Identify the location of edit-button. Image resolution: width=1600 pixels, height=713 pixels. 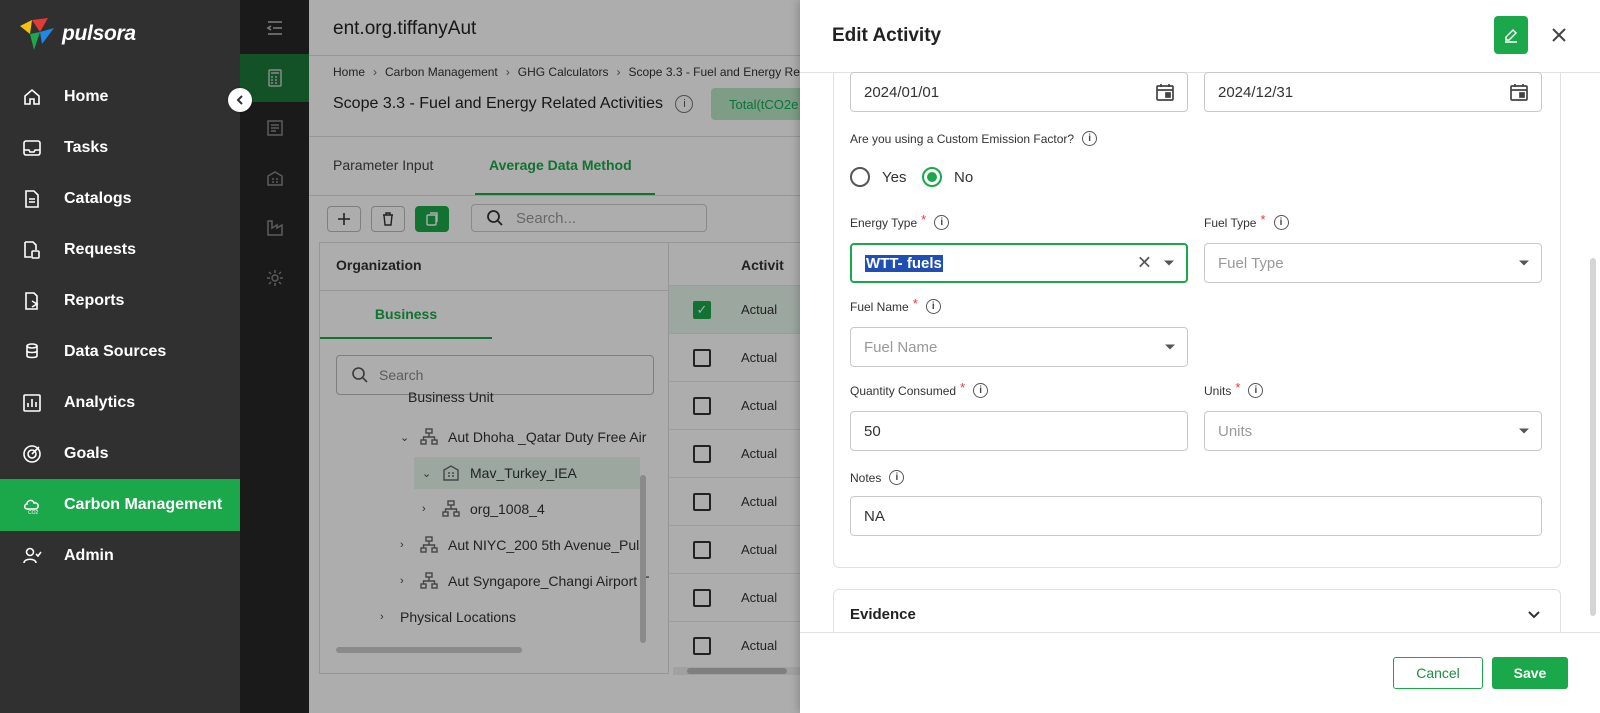
(1511, 35).